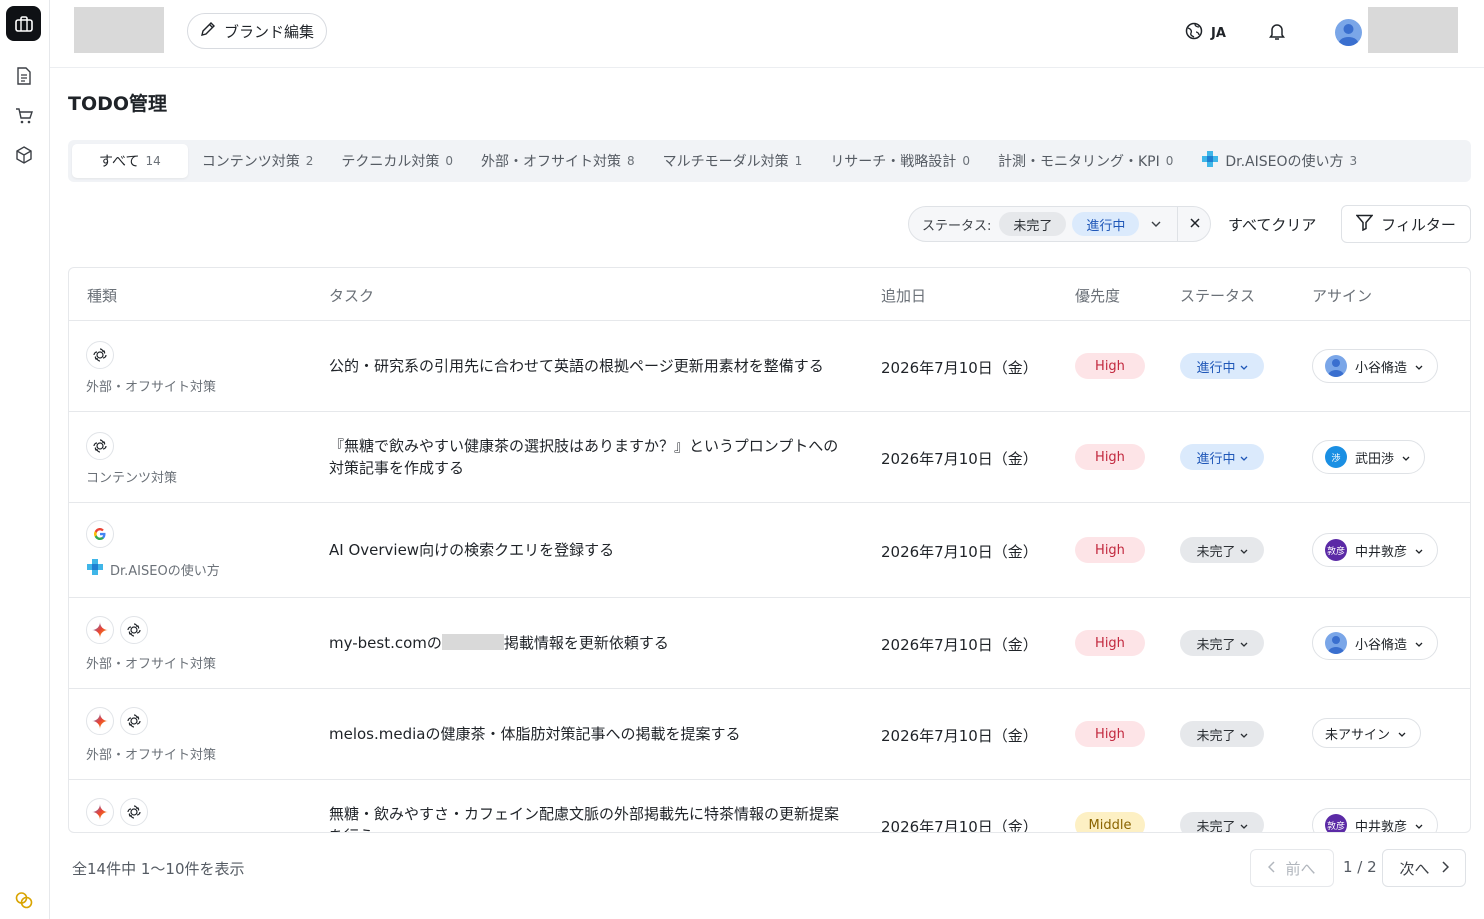 The height and width of the screenshot is (919, 1484). What do you see at coordinates (102, 295) in the screenshot?
I see `header-type: 種類` at bounding box center [102, 295].